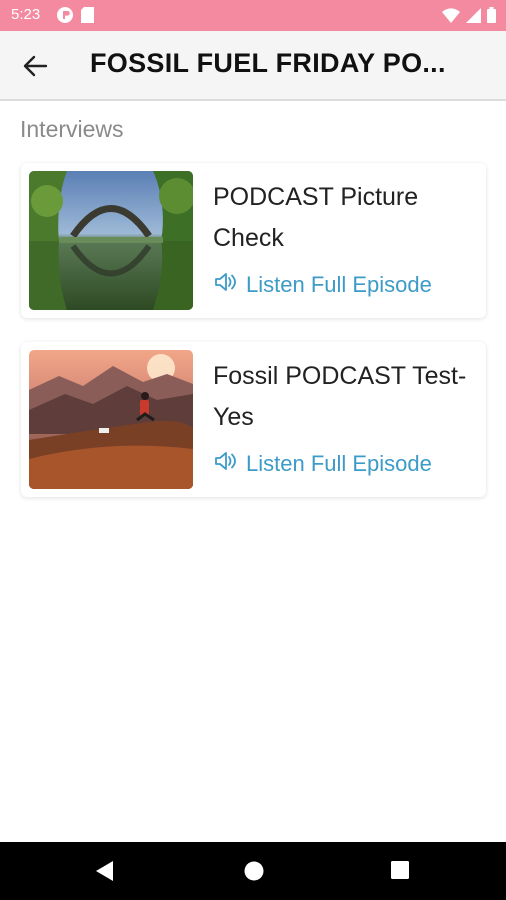 This screenshot has width=506, height=900. Describe the element at coordinates (253, 15) in the screenshot. I see `status-bar: 5:23` at that location.